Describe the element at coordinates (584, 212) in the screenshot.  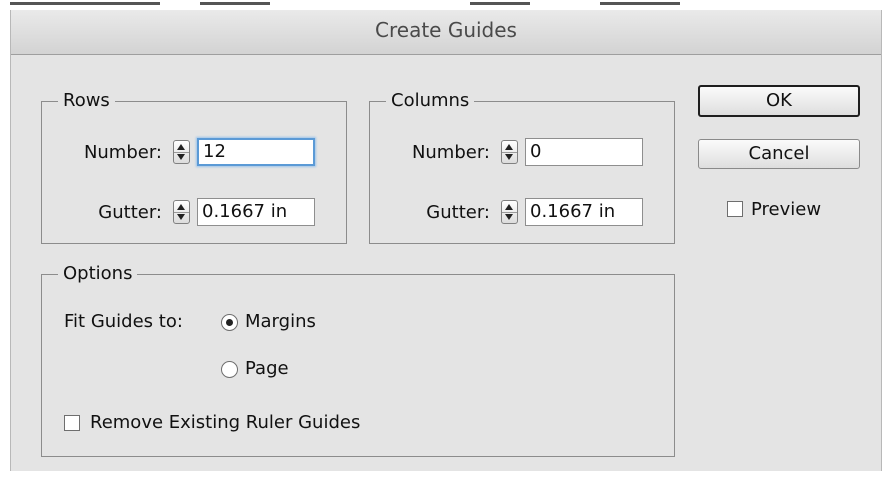
I see `columns-gutter-input: 0.1667 in` at that location.